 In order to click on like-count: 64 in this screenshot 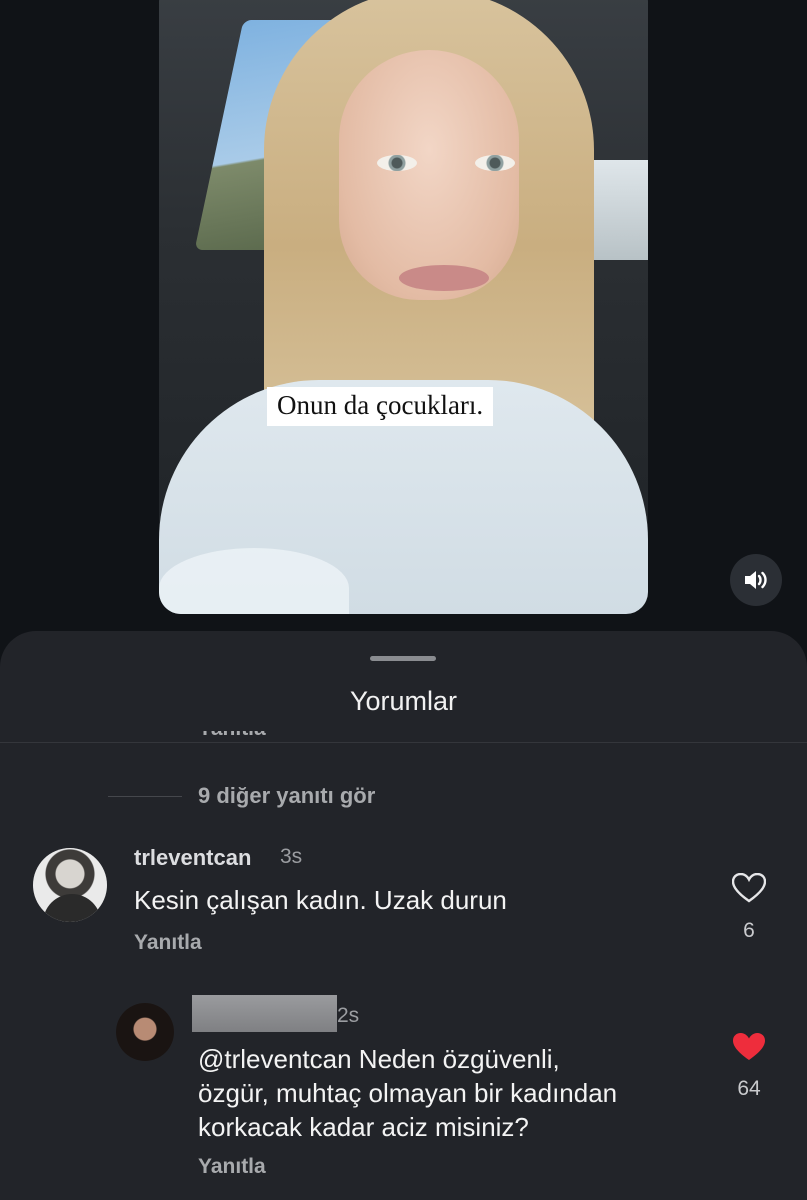, I will do `click(749, 1088)`.